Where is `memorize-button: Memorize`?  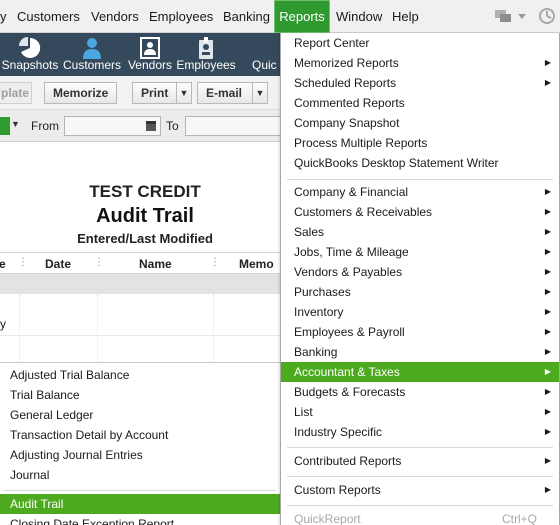
memorize-button: Memorize is located at coordinates (80, 93).